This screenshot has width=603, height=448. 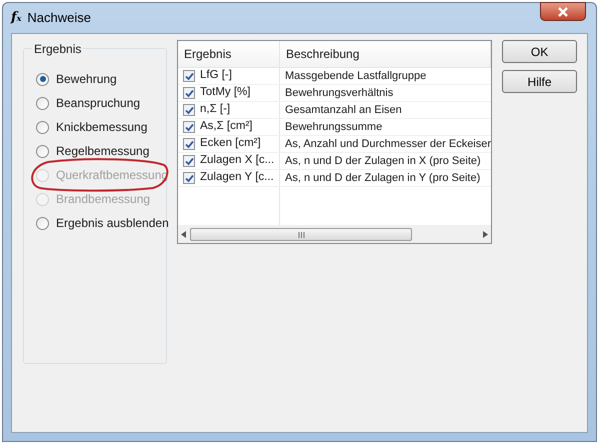 What do you see at coordinates (540, 81) in the screenshot?
I see `dialog-button: Hilfe` at bounding box center [540, 81].